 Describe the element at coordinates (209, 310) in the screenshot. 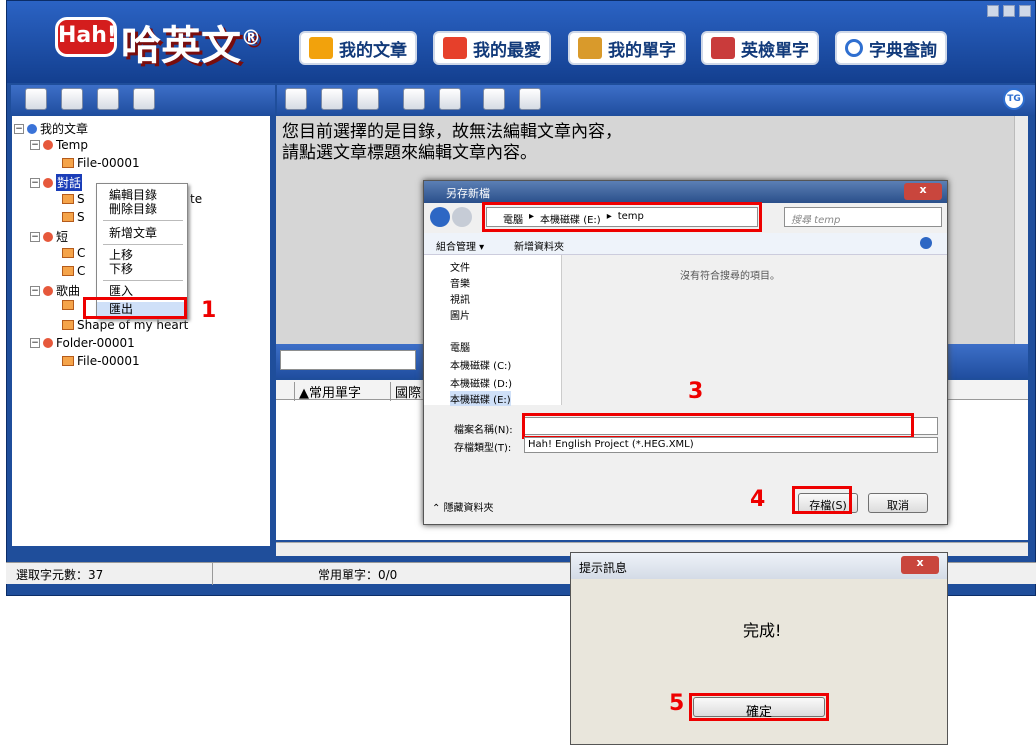

I see `step-1-label: 1` at that location.